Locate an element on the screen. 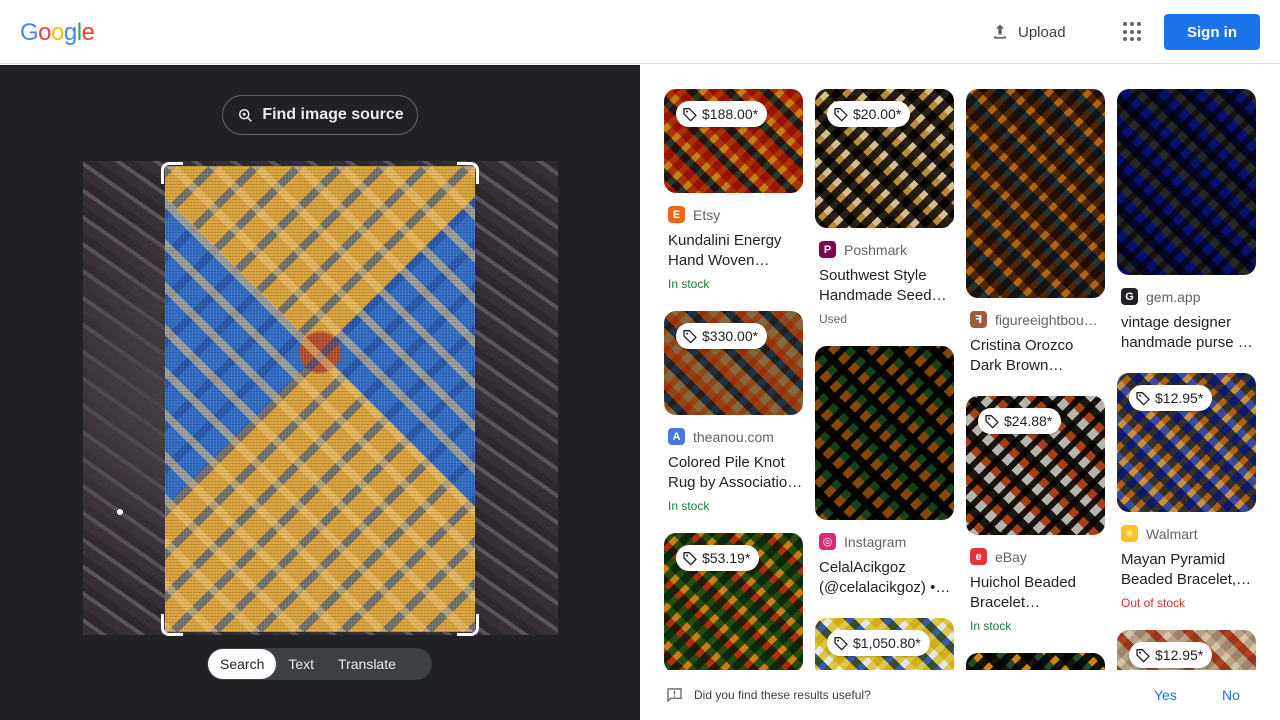 The width and height of the screenshot is (1280, 720). feedback-yes-button: Yes is located at coordinates (1165, 695).